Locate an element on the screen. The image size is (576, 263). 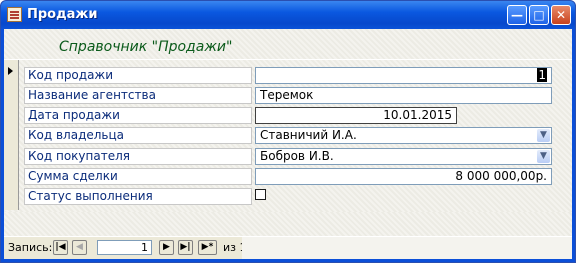
form-icon is located at coordinates (14, 14).